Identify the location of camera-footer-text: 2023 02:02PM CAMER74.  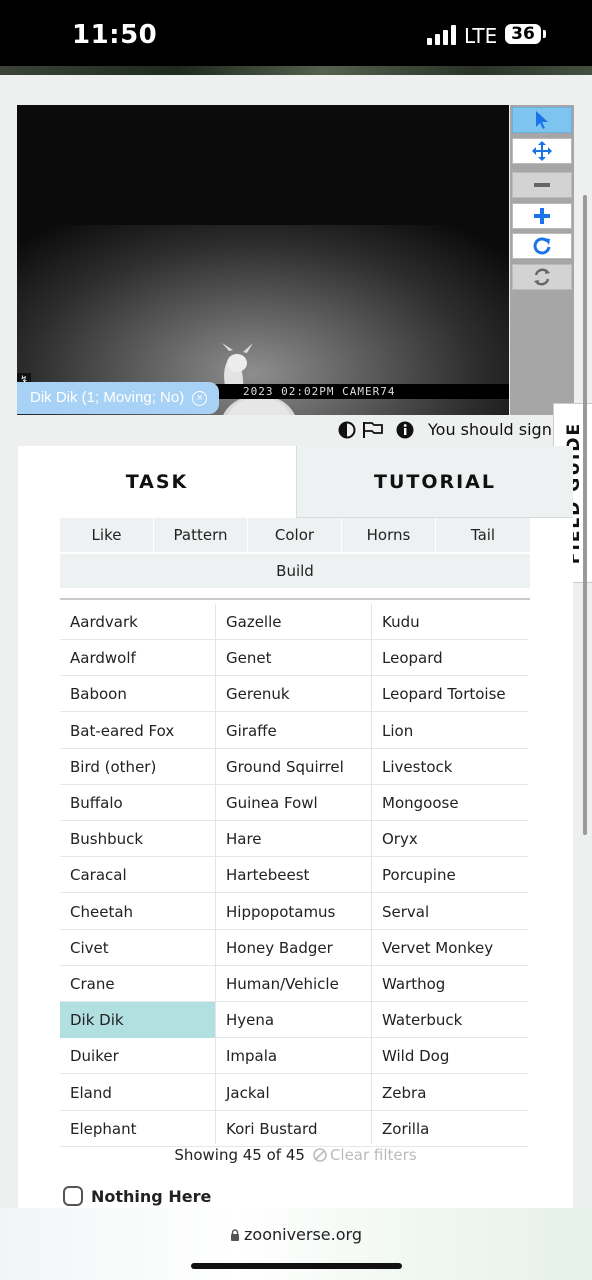
(319, 391).